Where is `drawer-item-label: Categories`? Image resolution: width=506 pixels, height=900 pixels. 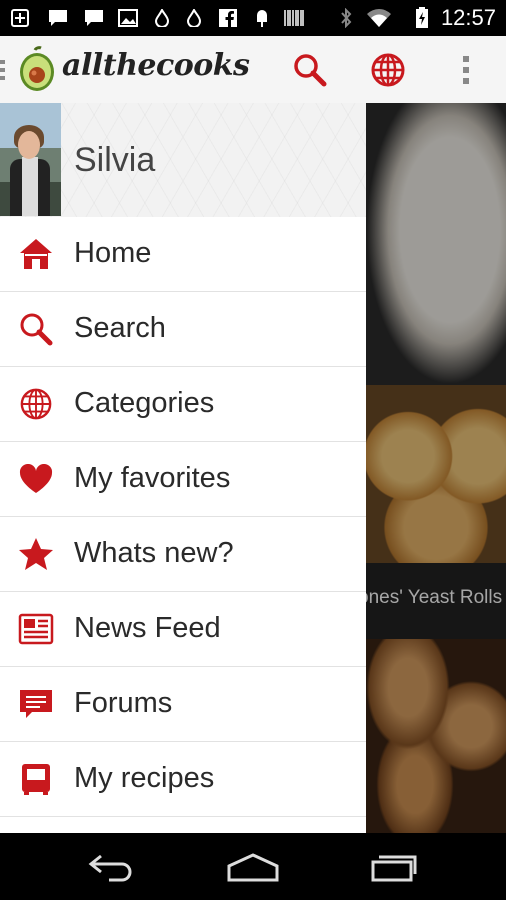 drawer-item-label: Categories is located at coordinates (144, 403).